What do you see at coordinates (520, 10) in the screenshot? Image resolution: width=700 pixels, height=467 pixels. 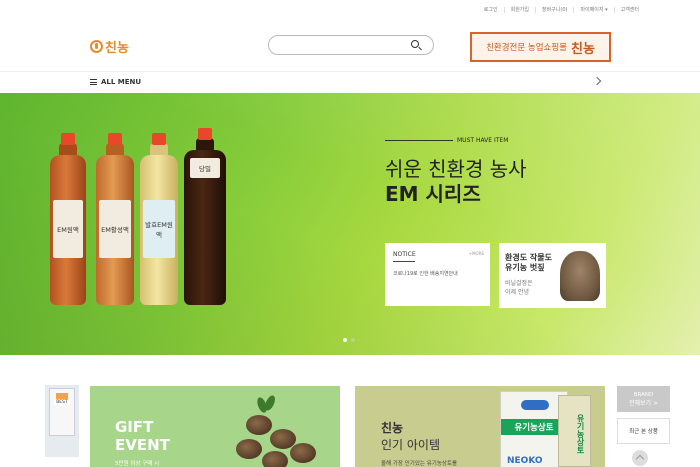 I see `signup-link: 회원가입` at bounding box center [520, 10].